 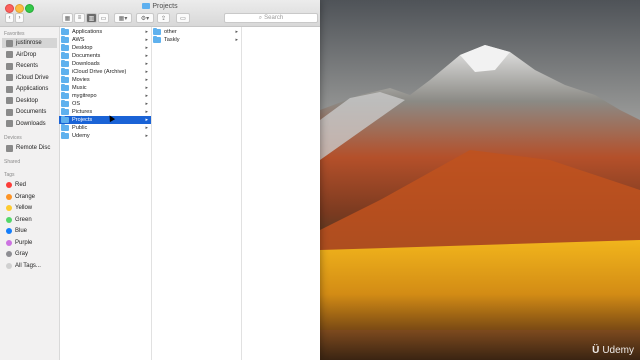 I want to click on sidebar-item-label: Orange, so click(x=25, y=196).